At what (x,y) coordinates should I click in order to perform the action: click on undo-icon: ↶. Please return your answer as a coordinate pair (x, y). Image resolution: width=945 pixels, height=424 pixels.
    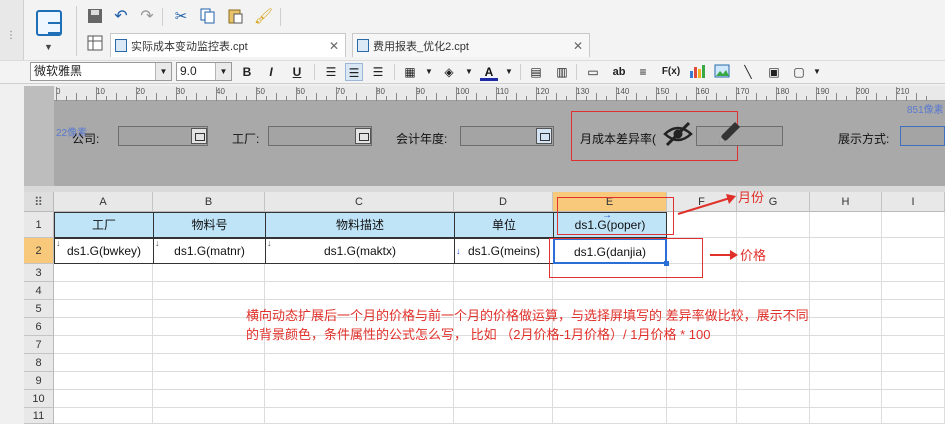
    Looking at the image, I should click on (121, 17).